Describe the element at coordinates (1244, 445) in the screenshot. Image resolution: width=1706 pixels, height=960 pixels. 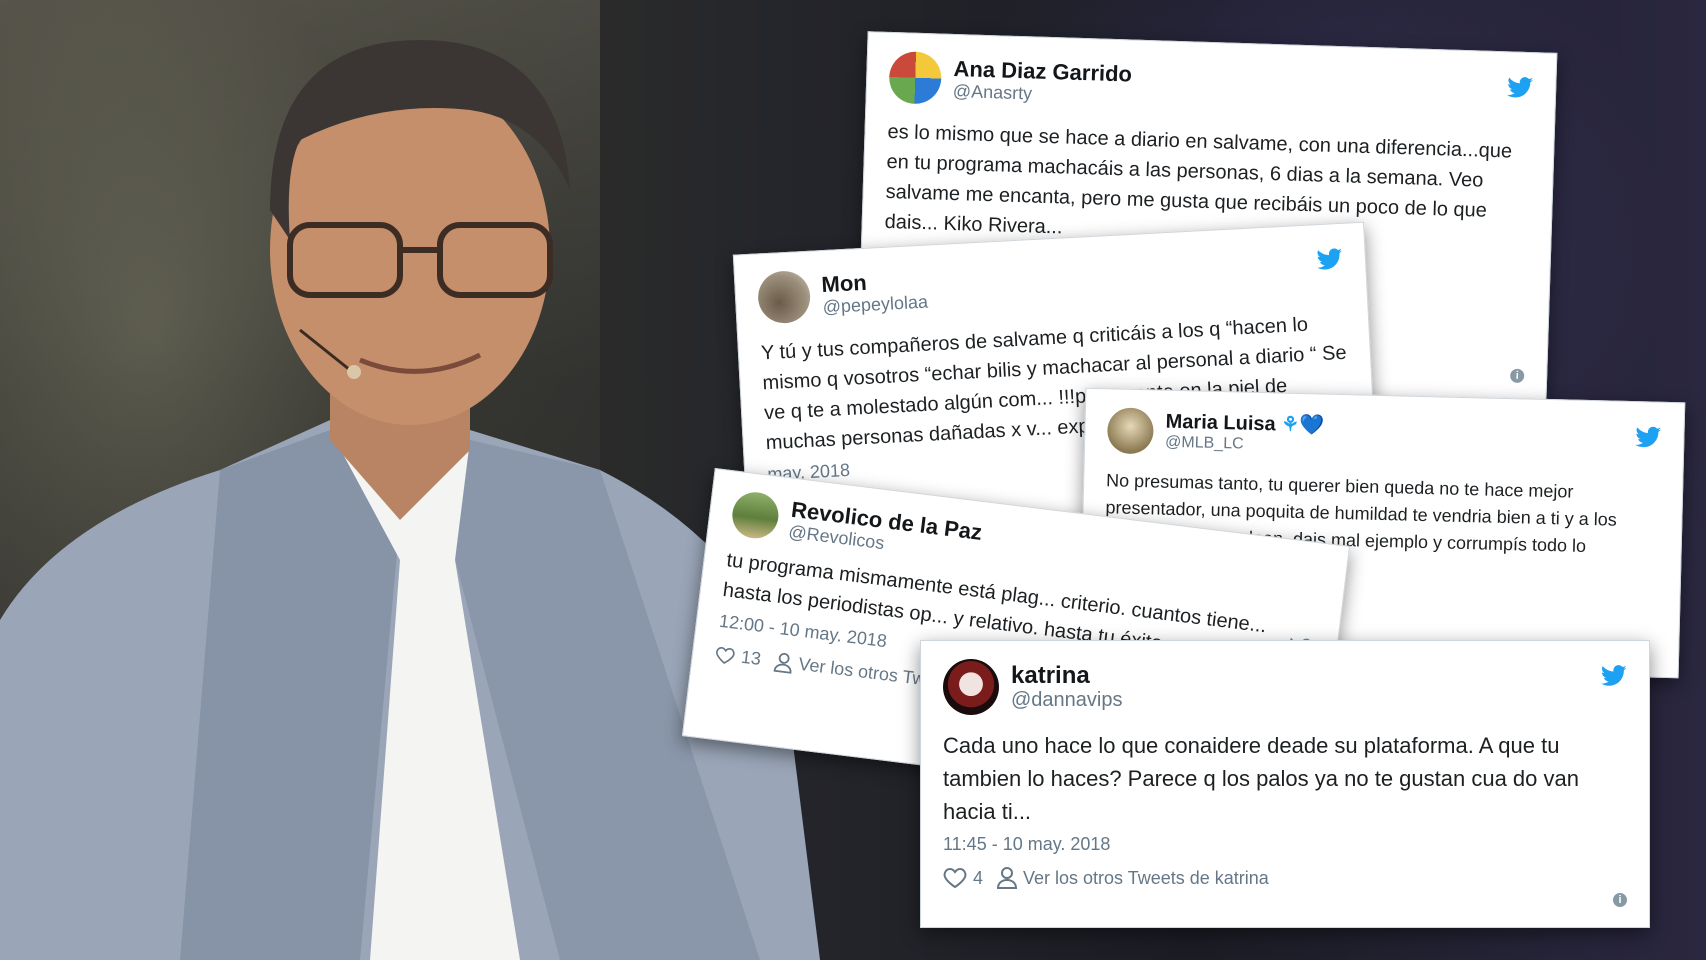
I see `author-handle: @MLB_LC` at that location.